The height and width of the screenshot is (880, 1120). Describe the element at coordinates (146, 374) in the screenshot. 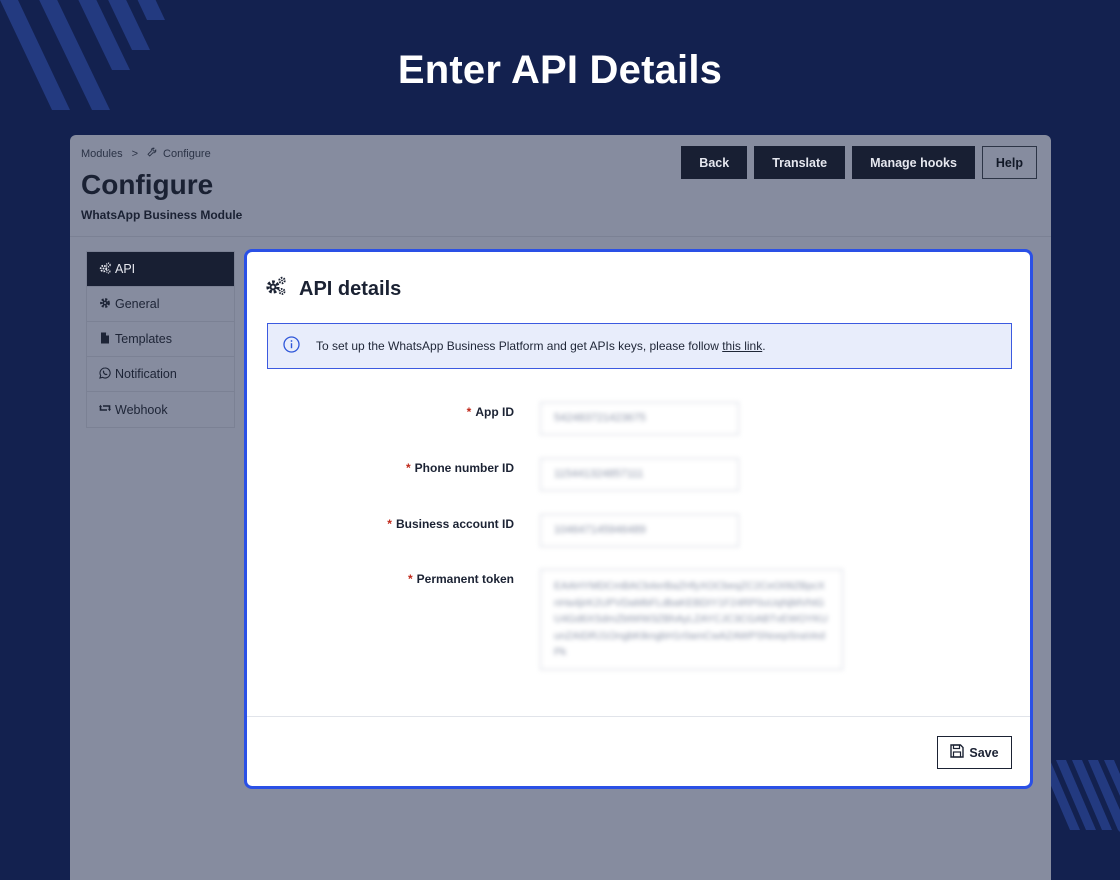

I see `sidebar-item-label: Notification` at that location.